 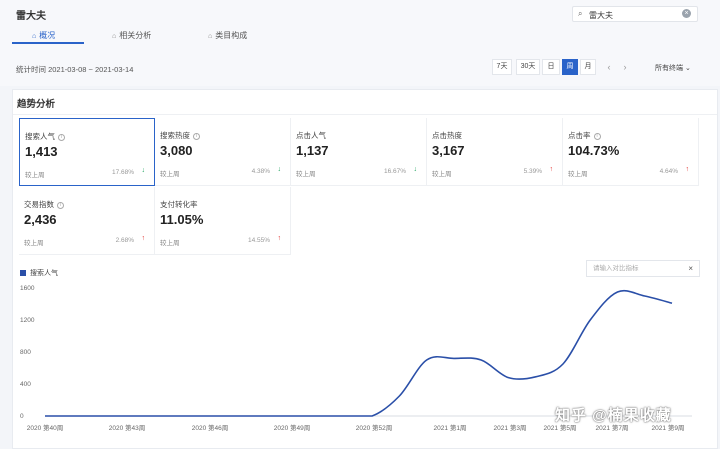 What do you see at coordinates (131, 35) in the screenshot?
I see `tab-related-analysis: ⌂ 相关分析` at bounding box center [131, 35].